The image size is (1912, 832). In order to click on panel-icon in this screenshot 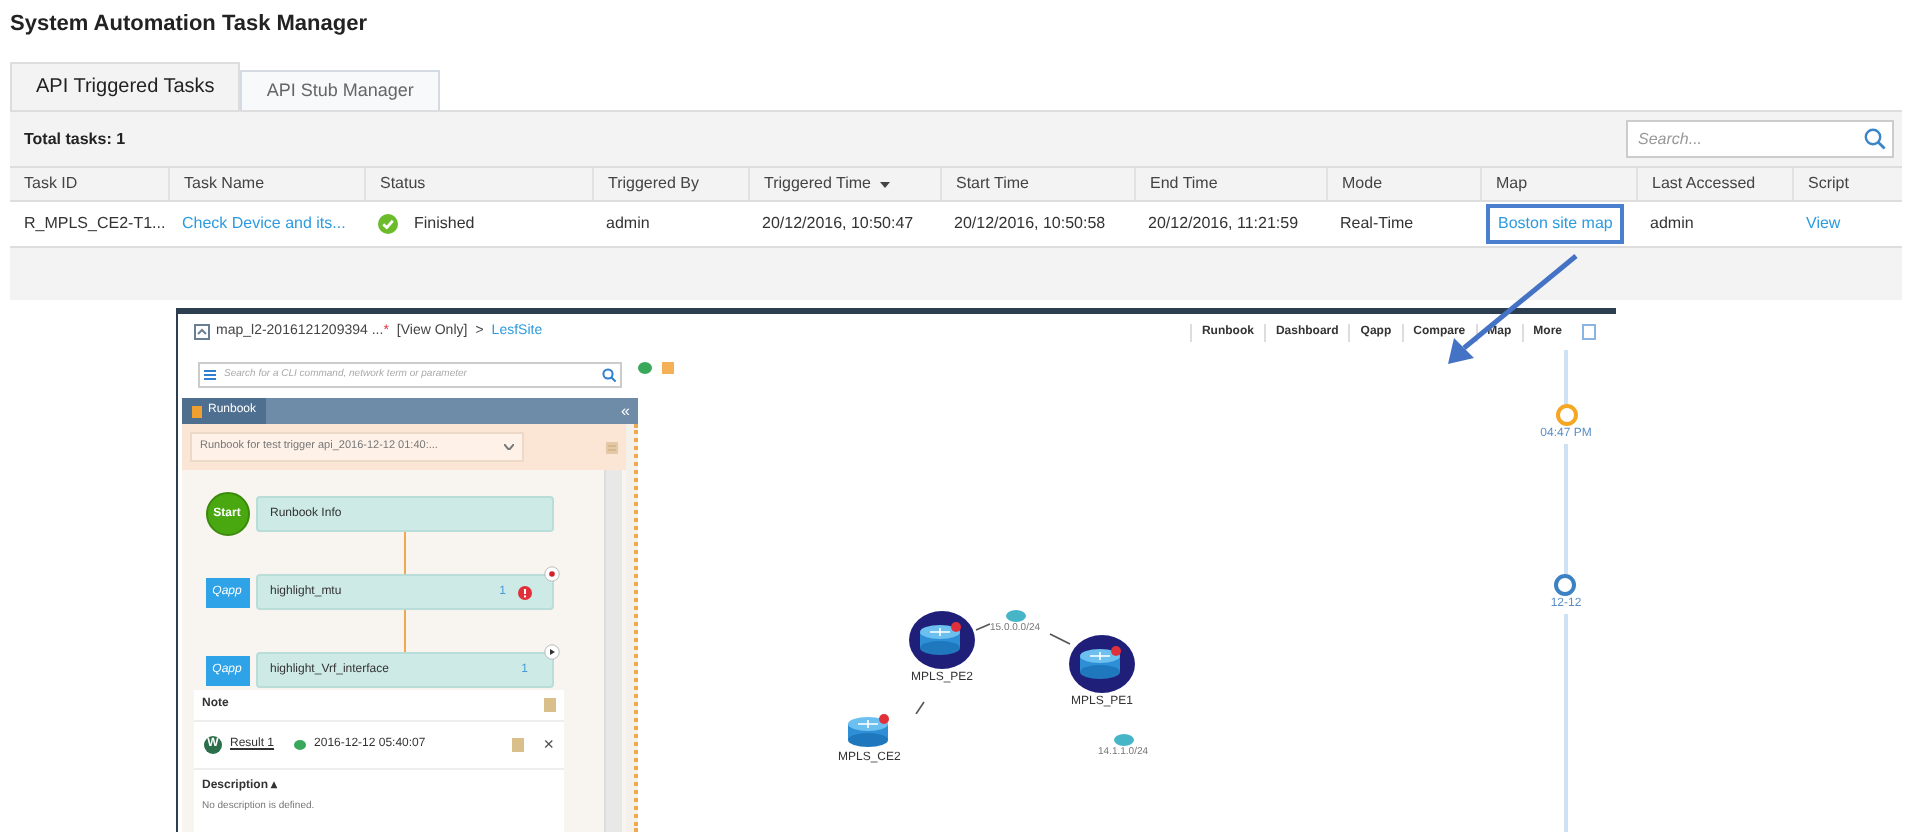, I will do `click(1589, 332)`.